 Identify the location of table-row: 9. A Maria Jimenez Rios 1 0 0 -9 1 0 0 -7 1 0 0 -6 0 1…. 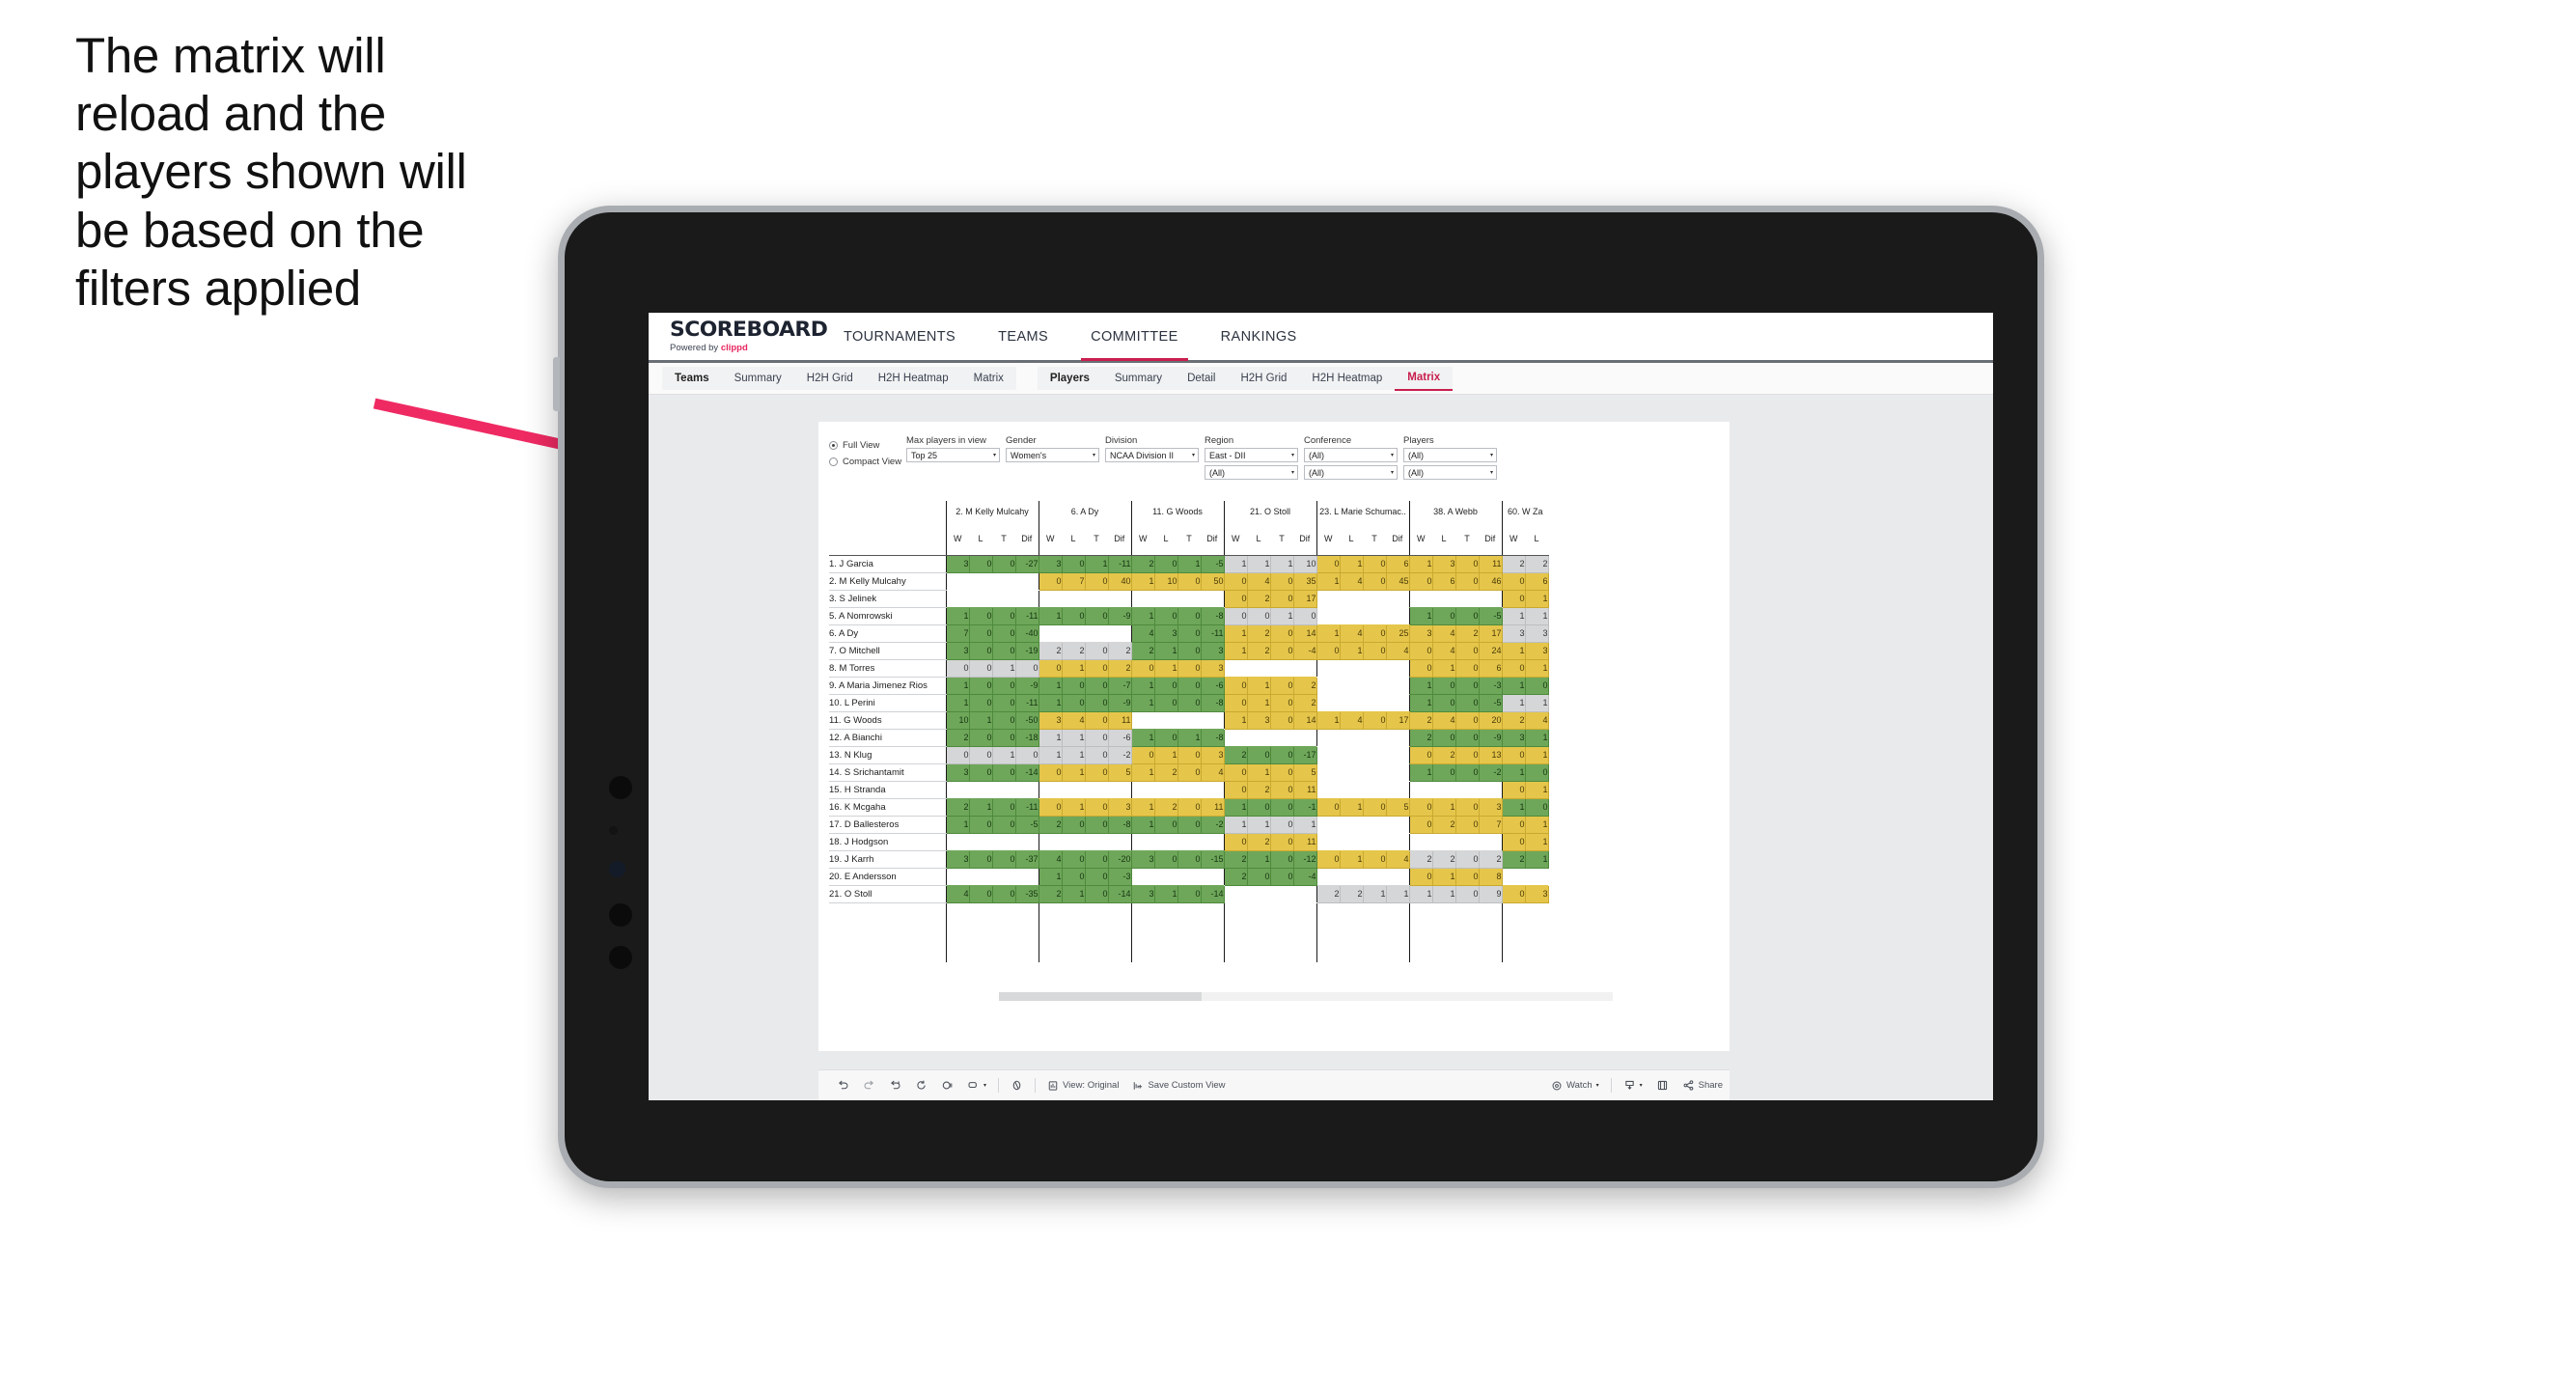
(1189, 685).